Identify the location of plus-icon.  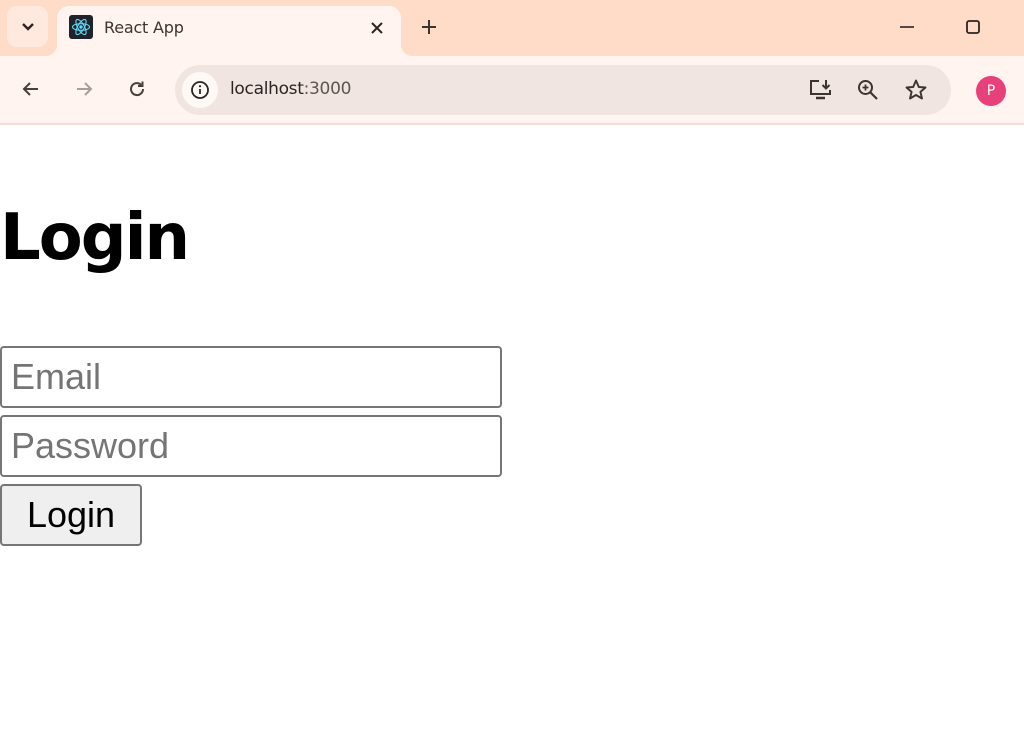
(429, 27).